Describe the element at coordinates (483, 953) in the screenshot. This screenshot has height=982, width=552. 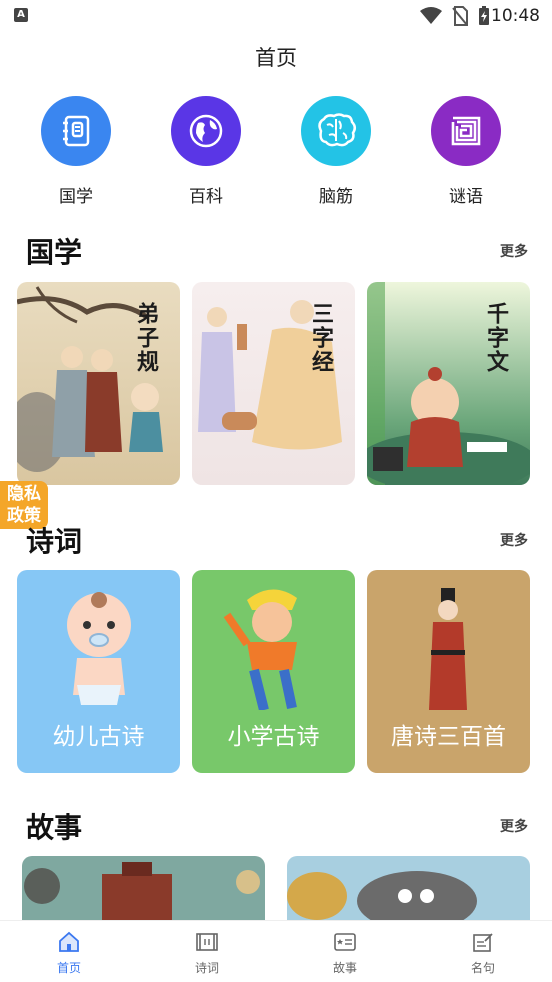
I see `tab-mingju: 名句` at that location.